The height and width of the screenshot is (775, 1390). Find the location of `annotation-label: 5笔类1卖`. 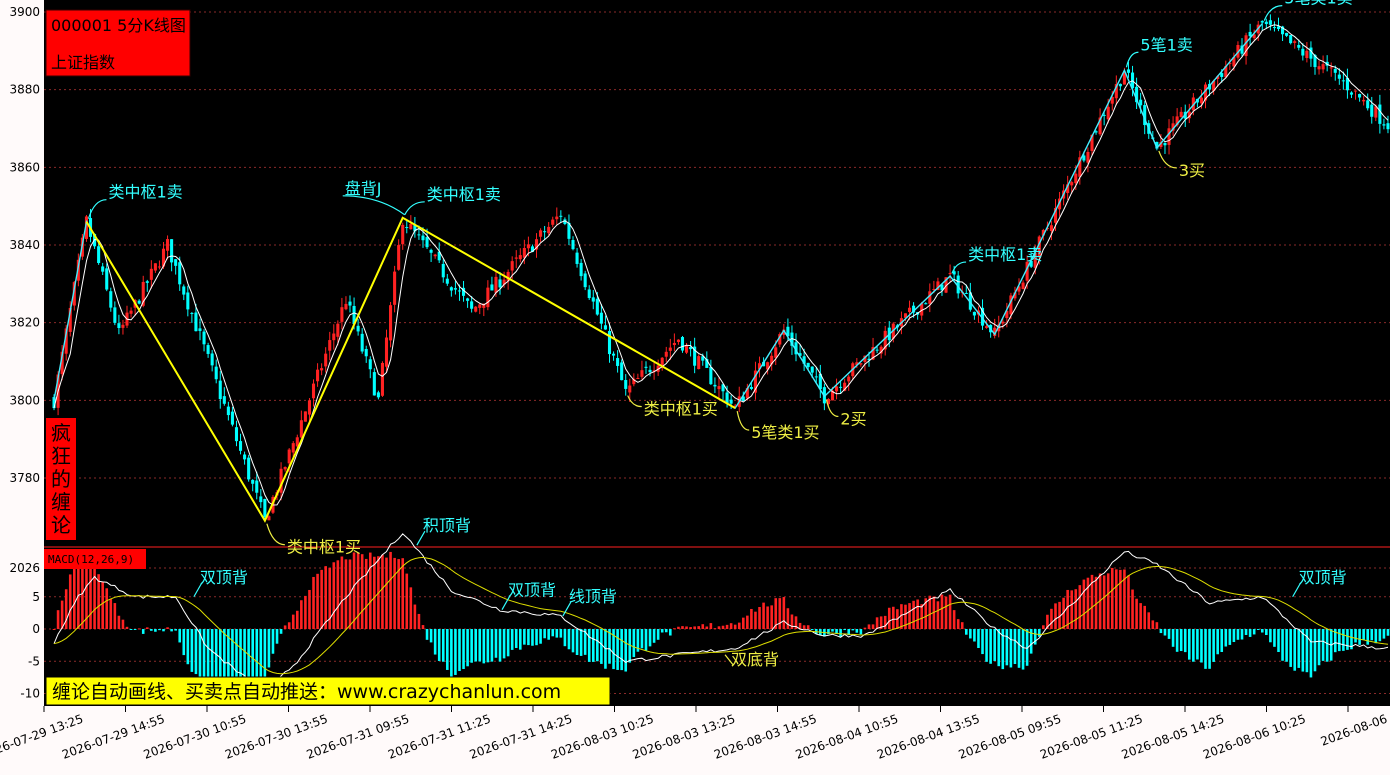

annotation-label: 5笔类1卖 is located at coordinates (1318, 4).